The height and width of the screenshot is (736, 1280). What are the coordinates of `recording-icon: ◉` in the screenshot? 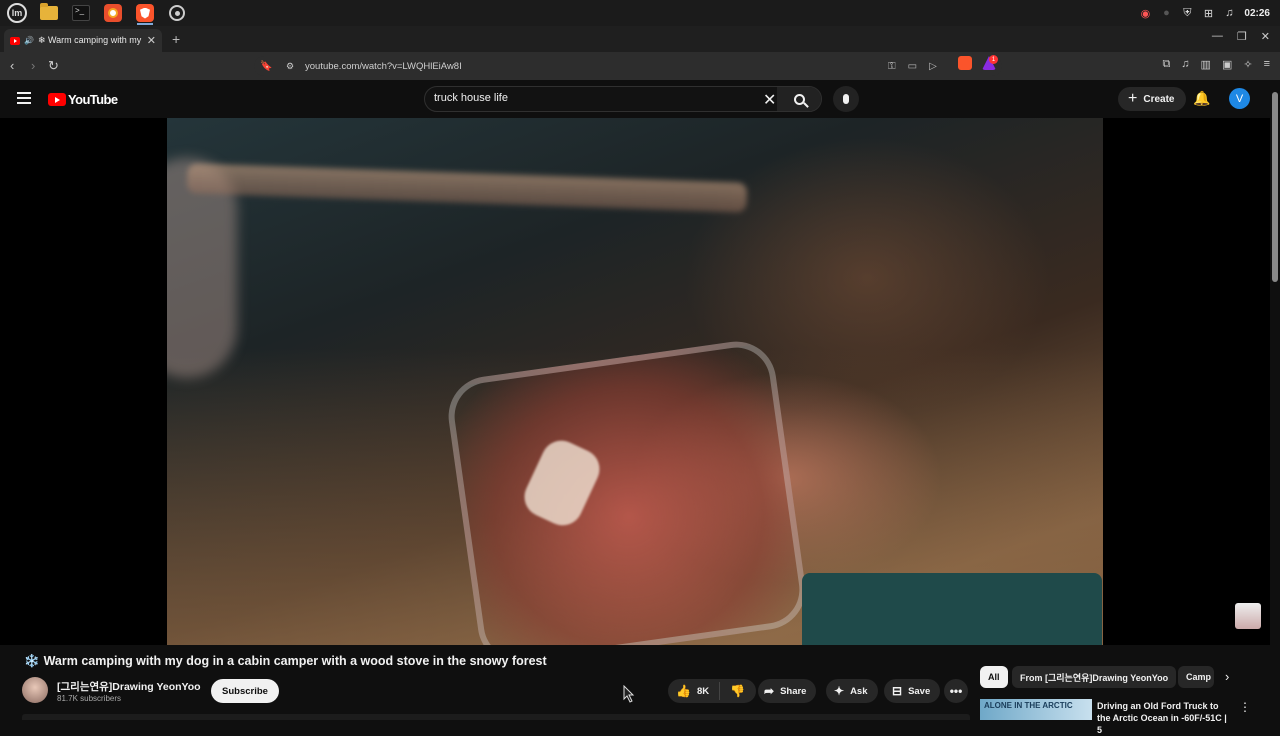 It's located at (1145, 13).